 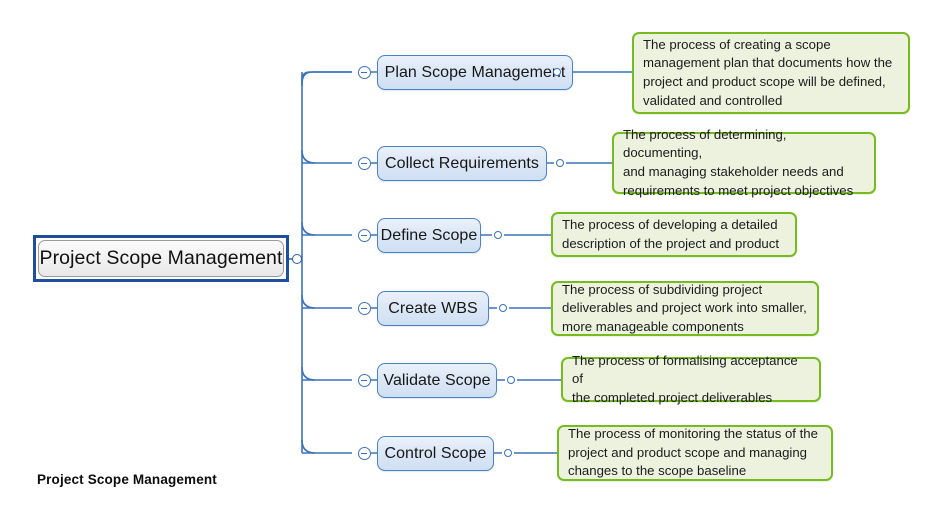 I want to click on leaf-connector-dot-collect-requirements, so click(x=560, y=163).